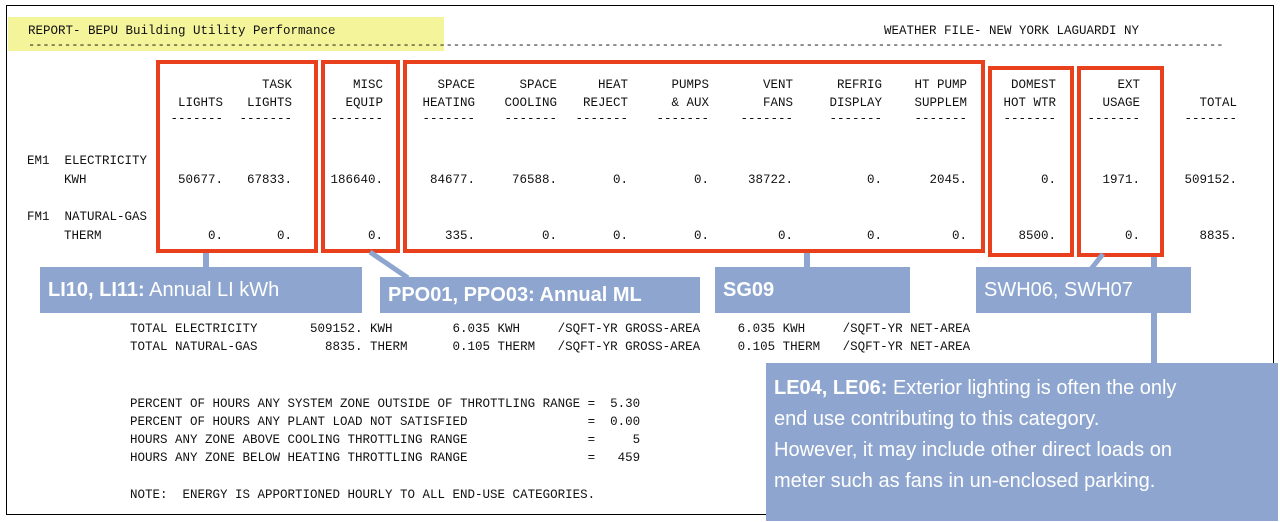 The height and width of the screenshot is (522, 1280). What do you see at coordinates (83, 236) in the screenshot?
I see `meter-gas-unit: THERM` at bounding box center [83, 236].